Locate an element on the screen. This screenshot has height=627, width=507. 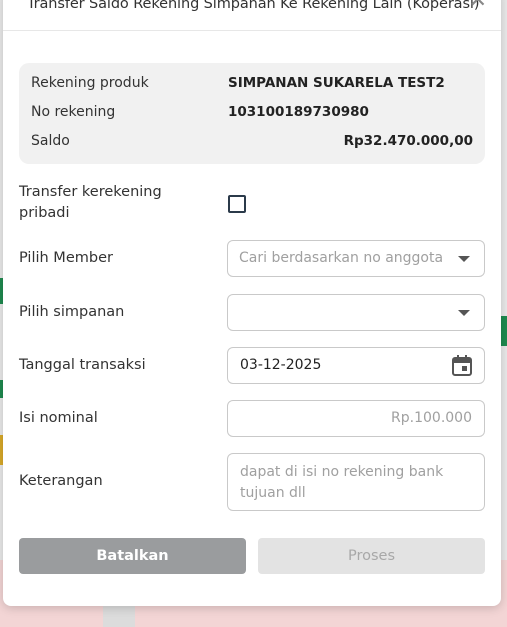
simpanan-select is located at coordinates (356, 312).